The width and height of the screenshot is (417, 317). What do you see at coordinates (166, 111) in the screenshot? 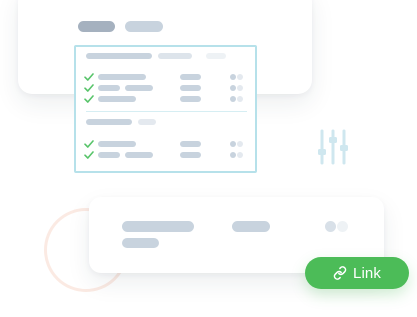
I see `divider` at bounding box center [166, 111].